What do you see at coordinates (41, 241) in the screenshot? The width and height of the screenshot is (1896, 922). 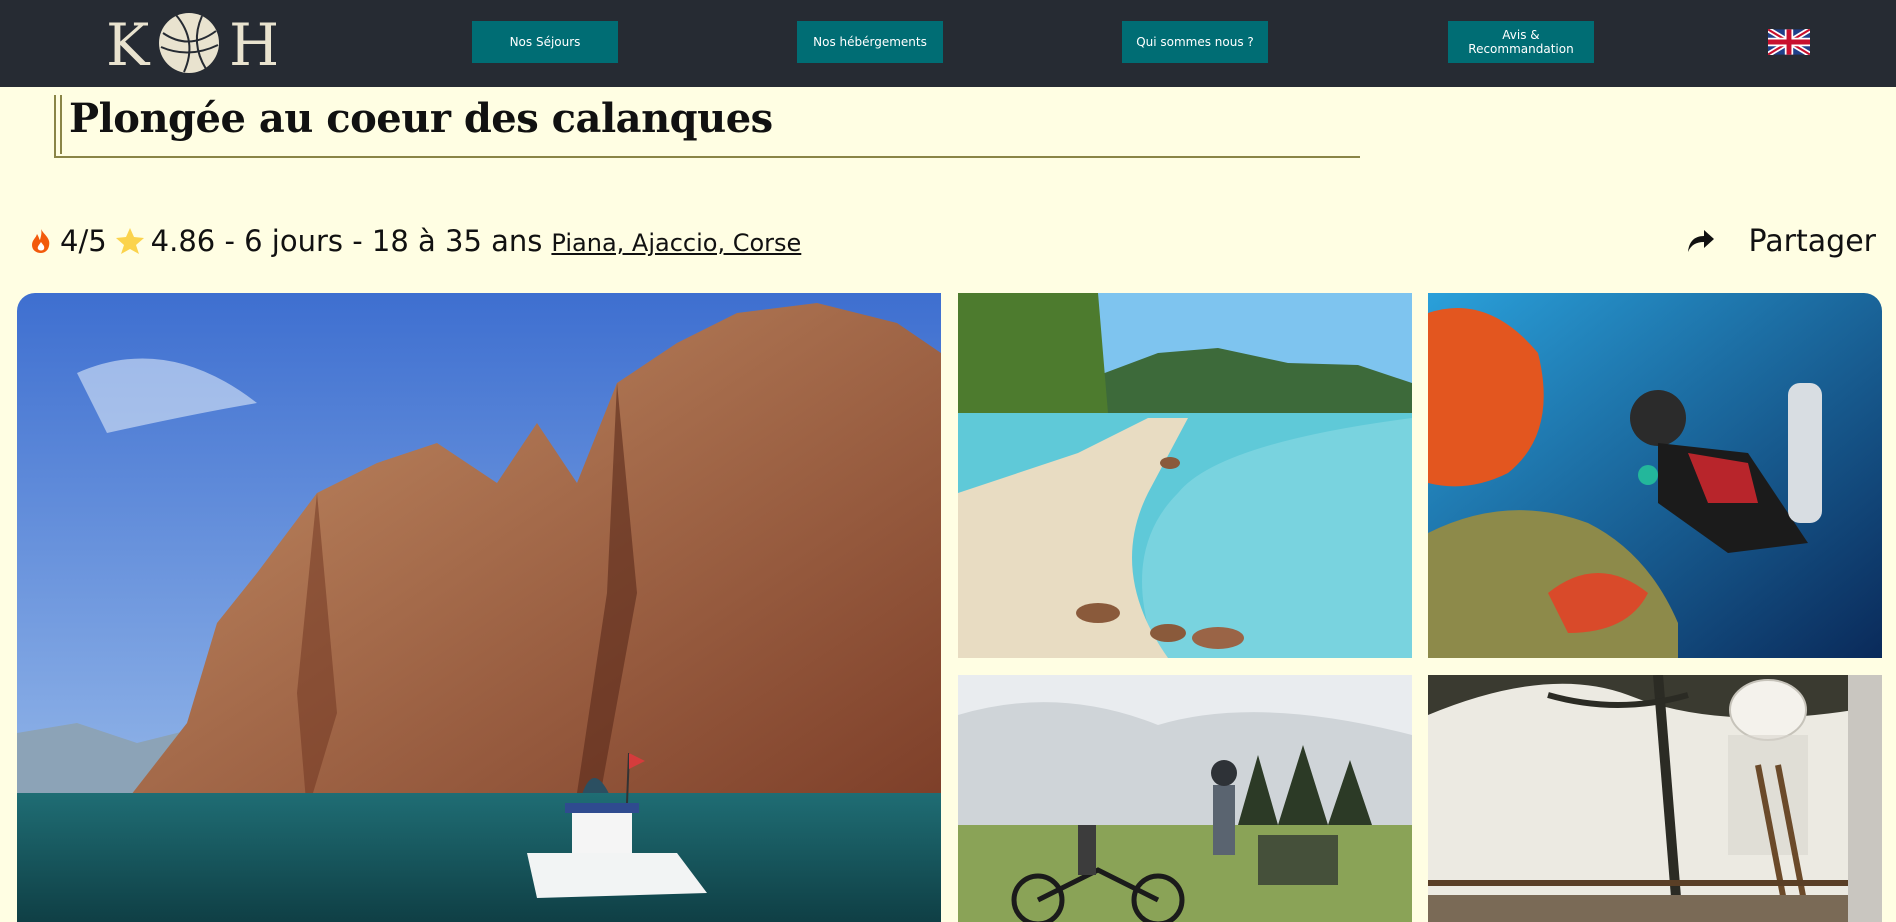 I see `fire-icon` at bounding box center [41, 241].